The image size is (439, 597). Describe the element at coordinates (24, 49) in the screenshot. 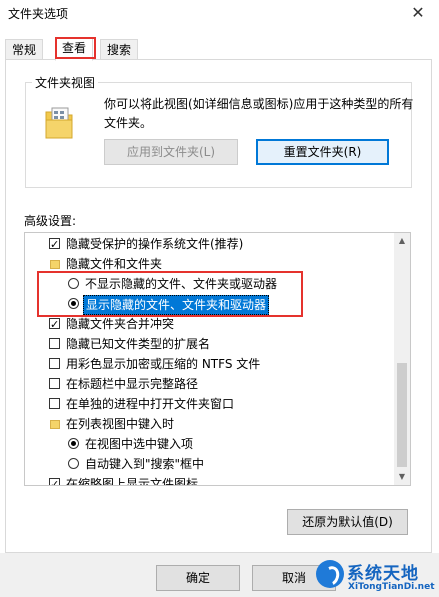

I see `tab-general: 常规` at that location.